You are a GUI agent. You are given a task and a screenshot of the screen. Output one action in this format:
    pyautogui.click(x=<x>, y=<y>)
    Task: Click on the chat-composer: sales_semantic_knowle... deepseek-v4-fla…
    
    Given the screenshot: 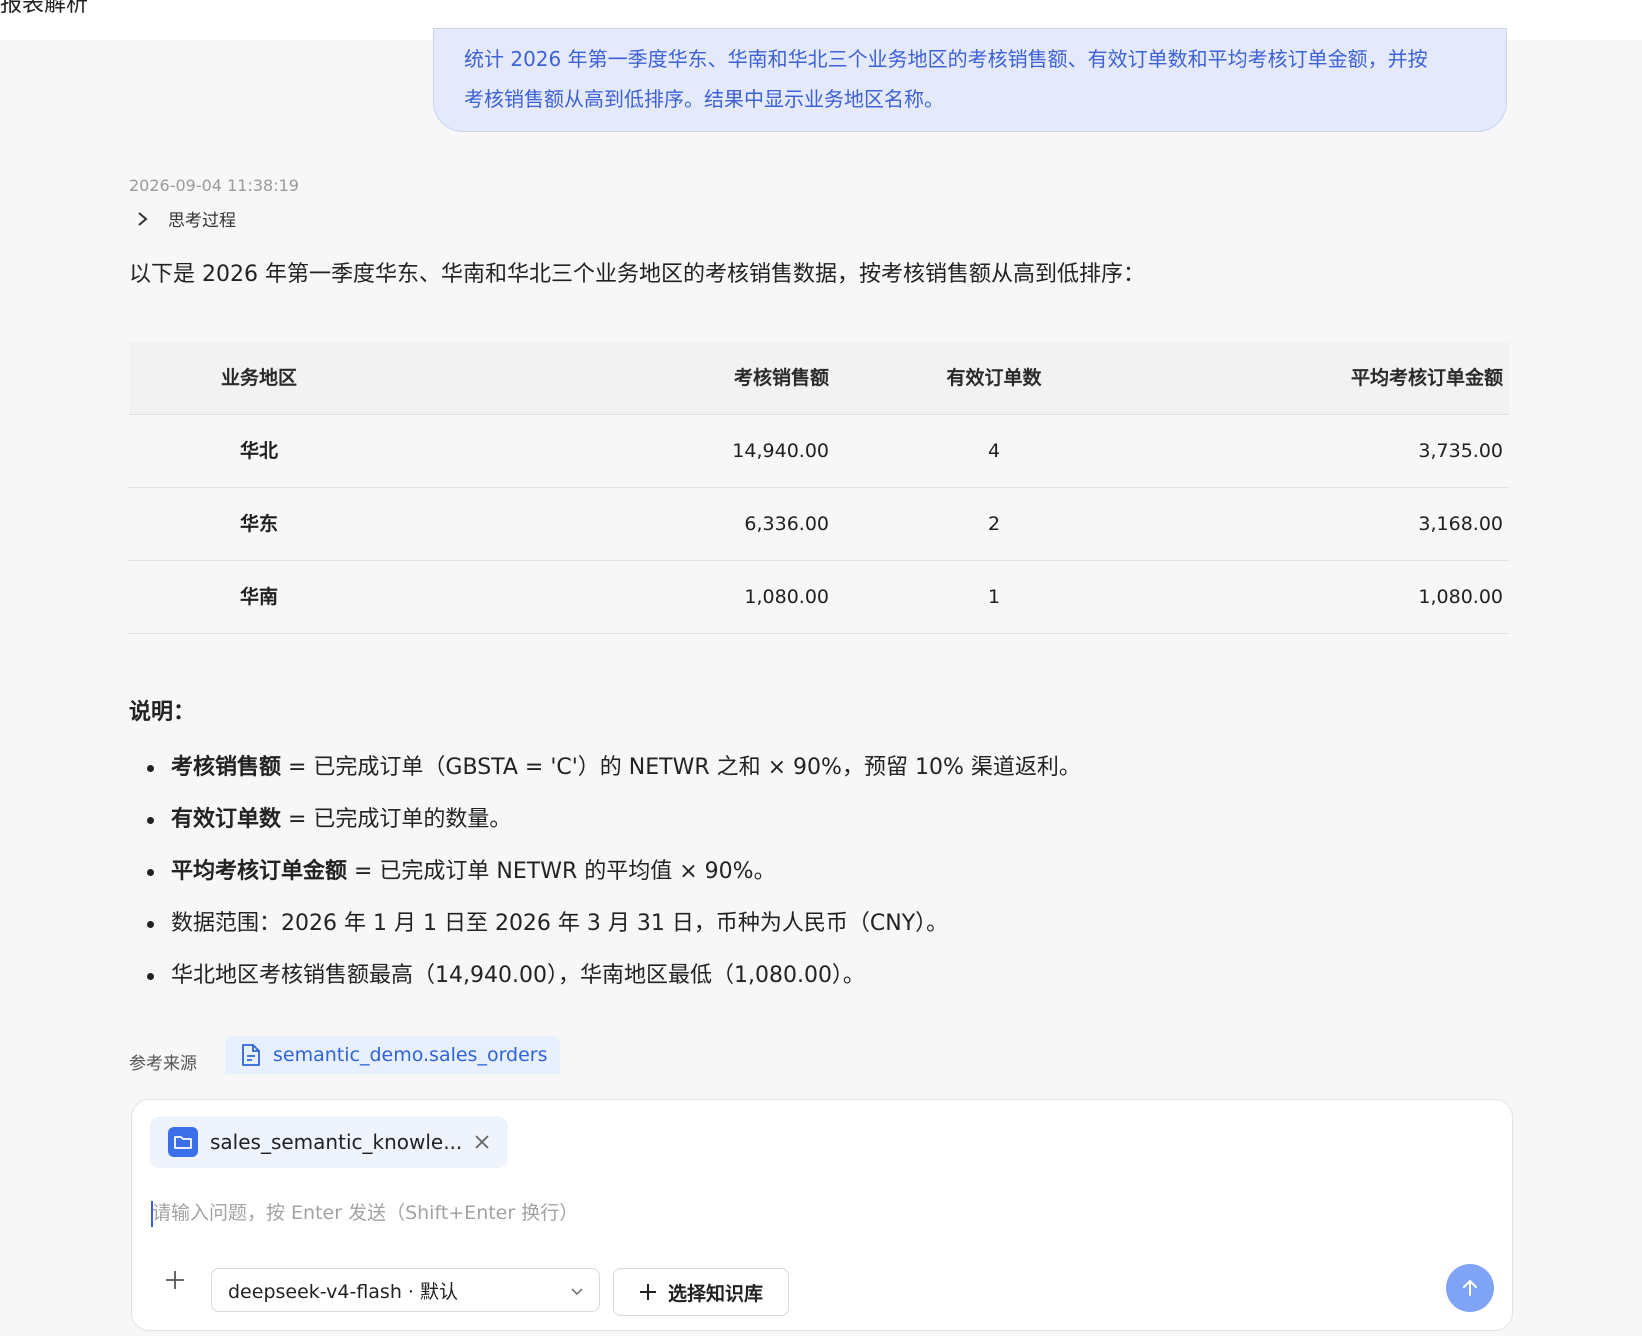 What is the action you would take?
    pyautogui.click(x=822, y=1215)
    